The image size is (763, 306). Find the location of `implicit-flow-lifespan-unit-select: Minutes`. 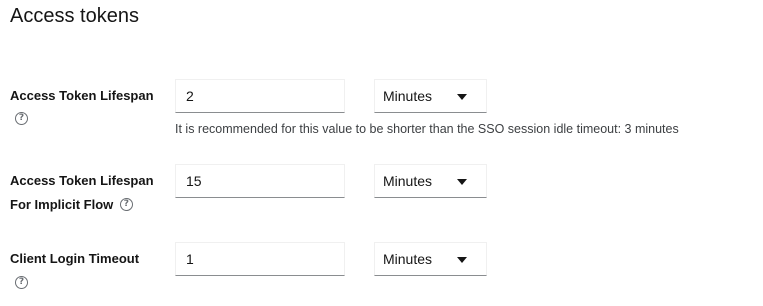

implicit-flow-lifespan-unit-select: Minutes is located at coordinates (430, 181).